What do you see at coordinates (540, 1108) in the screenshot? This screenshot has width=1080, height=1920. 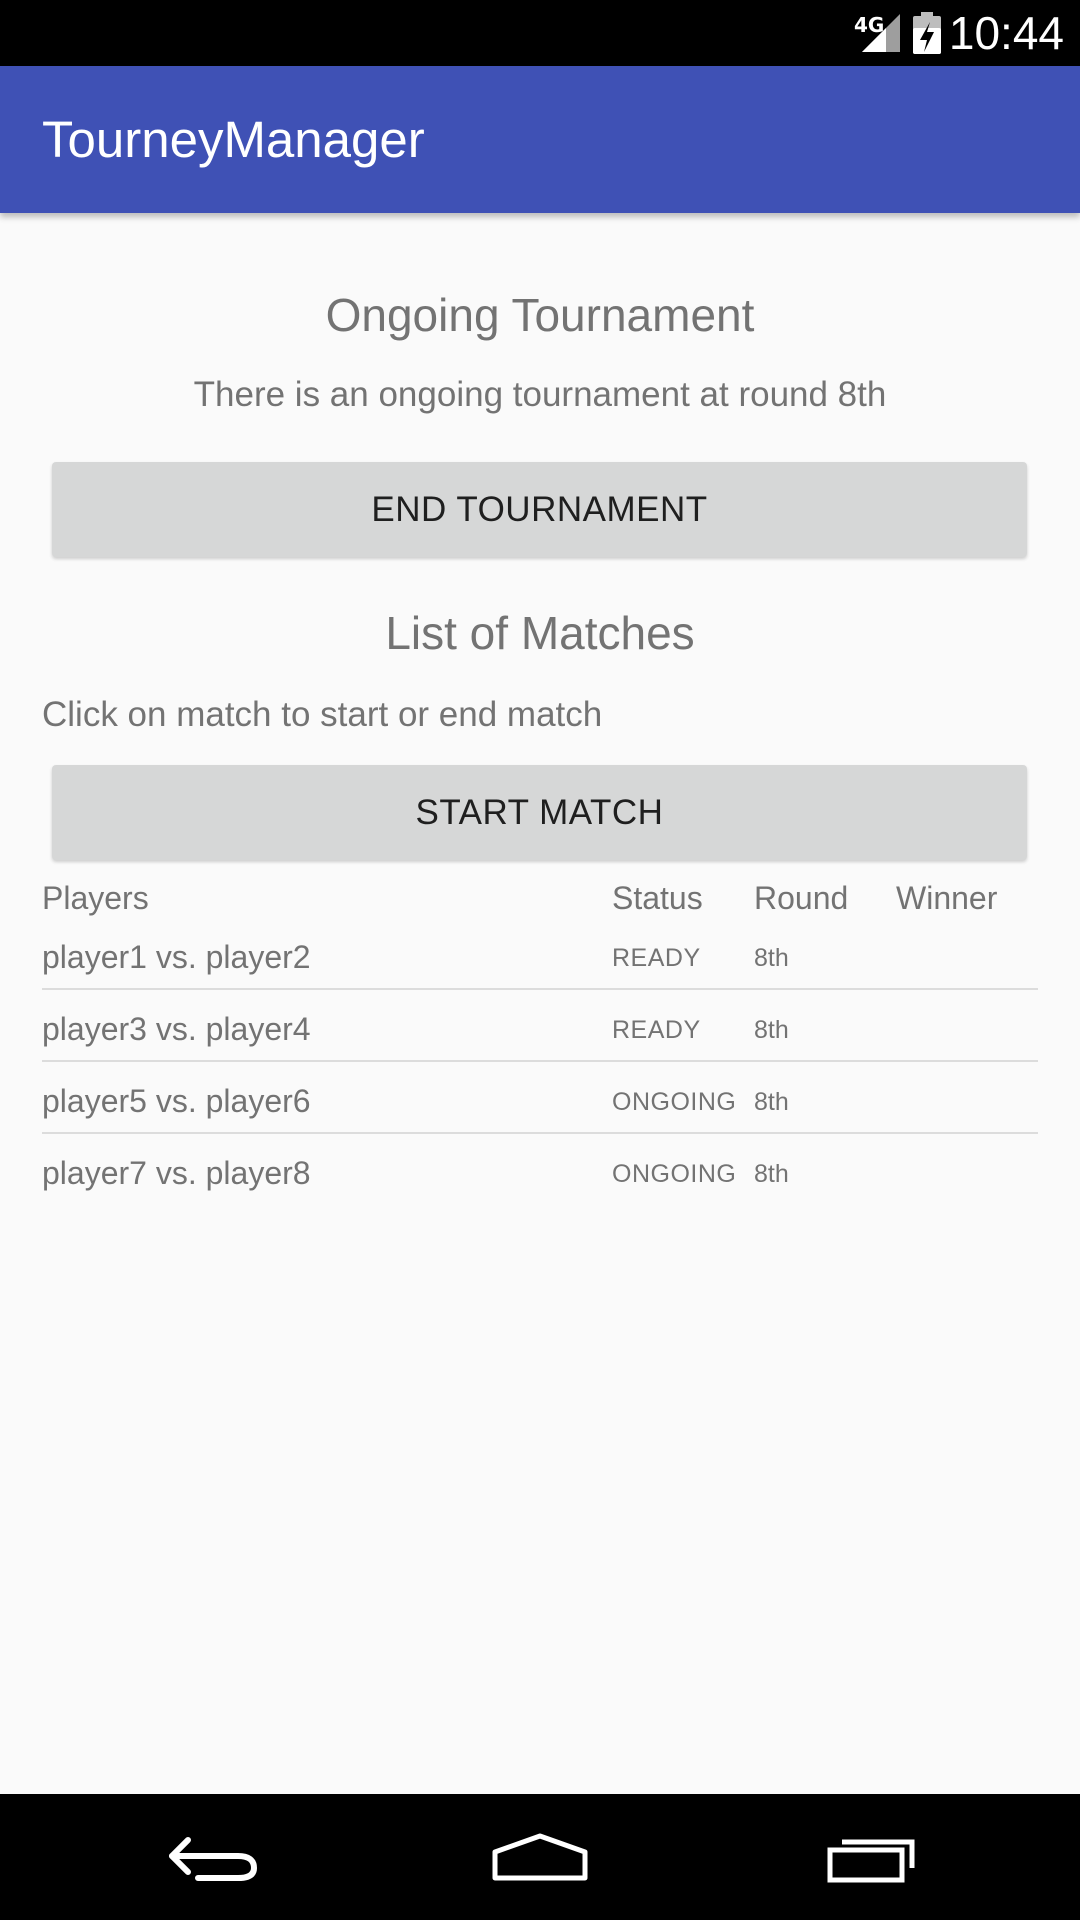 I see `match-row: player5 vs. player6 ONGOING 8th` at bounding box center [540, 1108].